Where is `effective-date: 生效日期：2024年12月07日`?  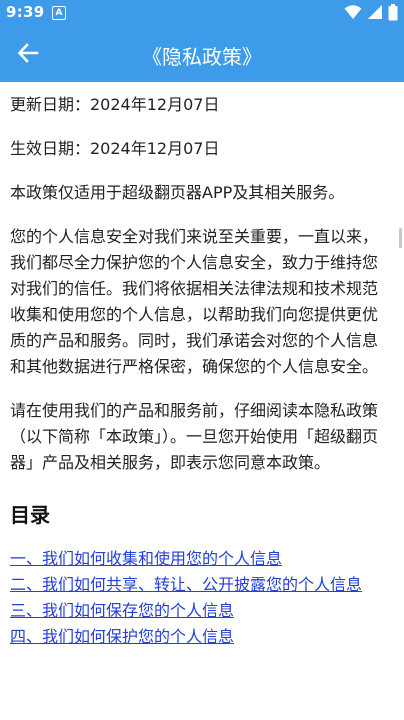
effective-date: 生效日期：2024年12月07日 is located at coordinates (115, 148).